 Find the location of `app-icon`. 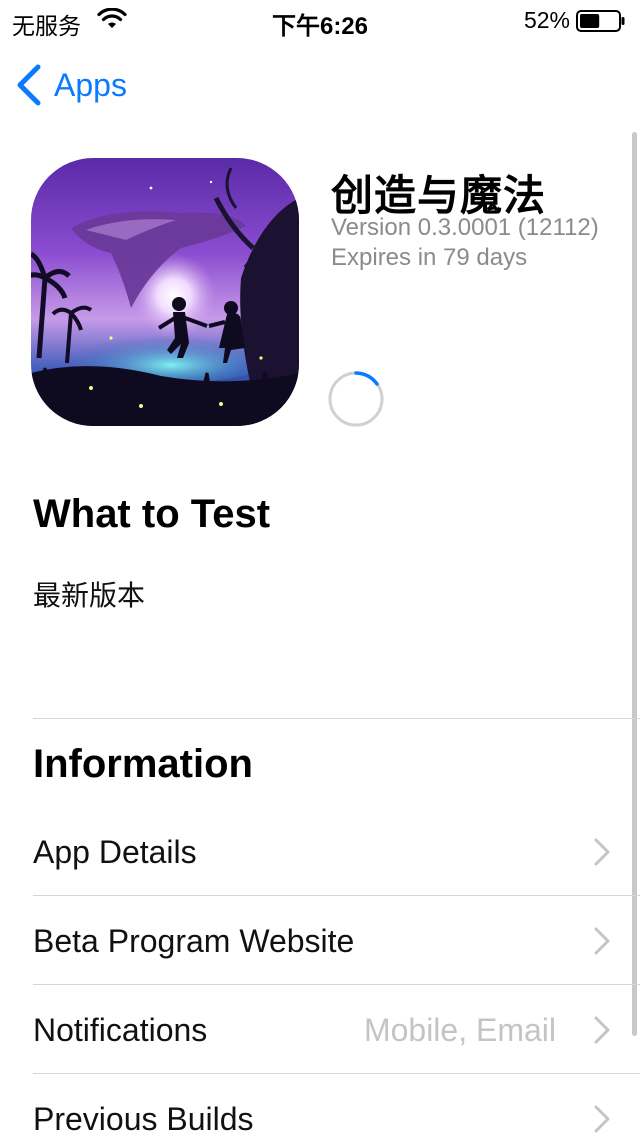

app-icon is located at coordinates (165, 292).